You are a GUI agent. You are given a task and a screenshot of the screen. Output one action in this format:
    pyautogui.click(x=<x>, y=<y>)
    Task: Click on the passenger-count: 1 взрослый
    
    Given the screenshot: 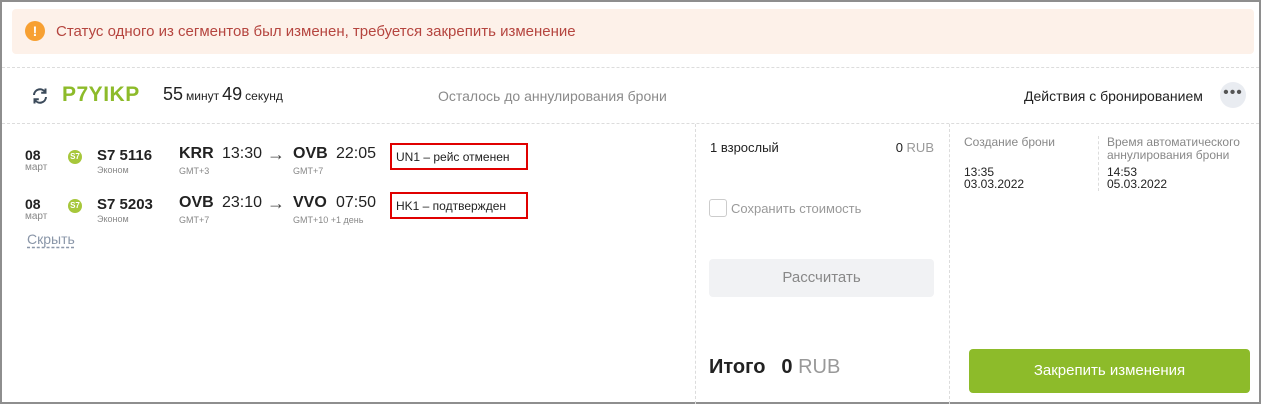 What is the action you would take?
    pyautogui.click(x=744, y=147)
    